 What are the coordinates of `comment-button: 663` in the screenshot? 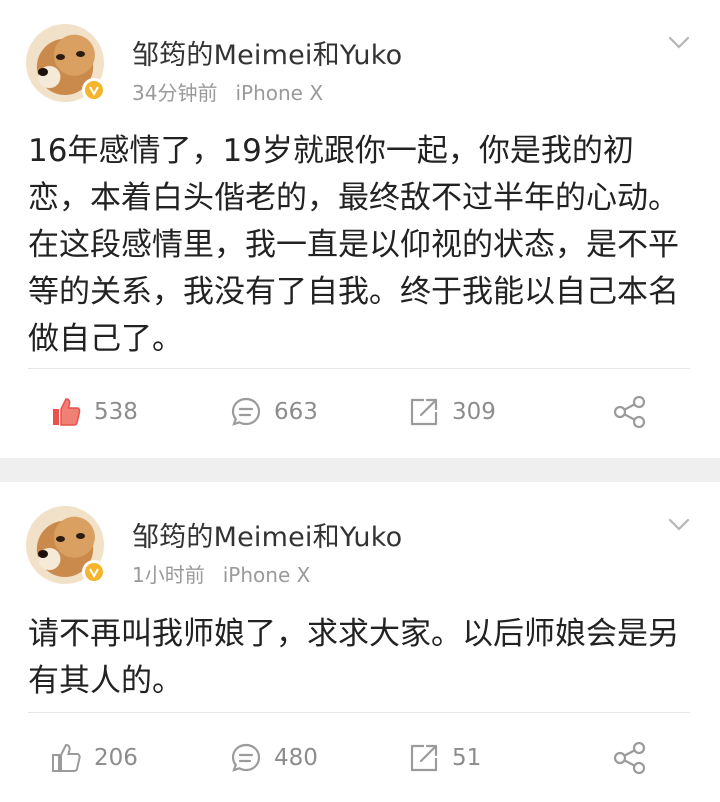 It's located at (274, 412).